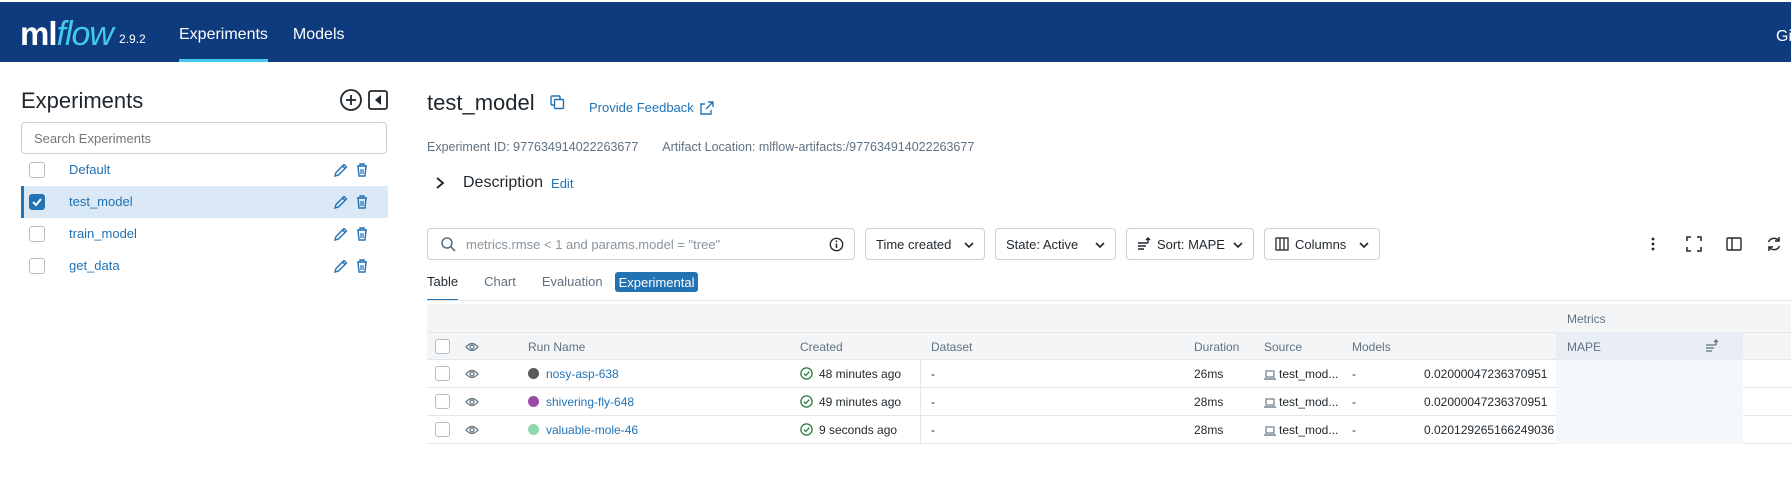 Image resolution: width=1791 pixels, height=484 pixels. What do you see at coordinates (656, 282) in the screenshot?
I see `experimental-badge: Experimental` at bounding box center [656, 282].